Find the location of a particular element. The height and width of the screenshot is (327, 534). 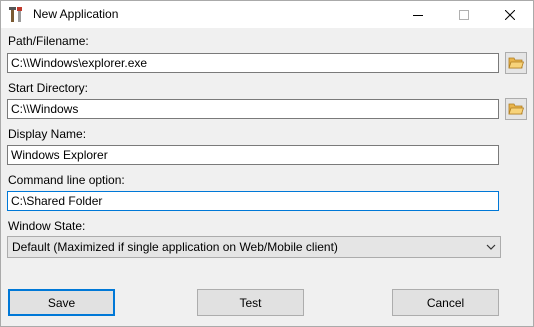

command-line-label: Command line option: is located at coordinates (66, 180).